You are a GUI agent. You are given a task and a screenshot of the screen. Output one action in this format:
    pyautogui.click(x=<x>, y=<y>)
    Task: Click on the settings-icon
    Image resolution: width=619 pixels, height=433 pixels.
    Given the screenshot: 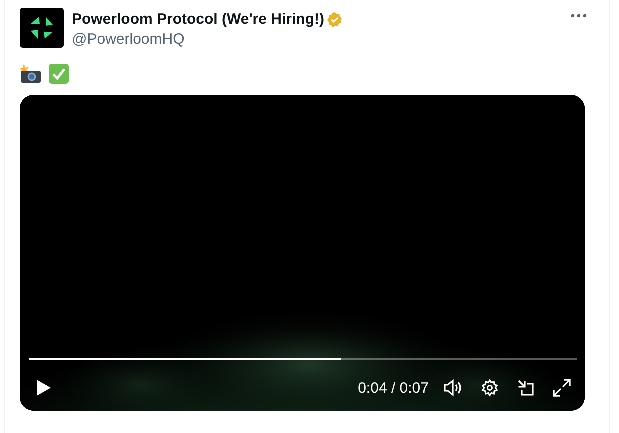 What is the action you would take?
    pyautogui.click(x=490, y=388)
    